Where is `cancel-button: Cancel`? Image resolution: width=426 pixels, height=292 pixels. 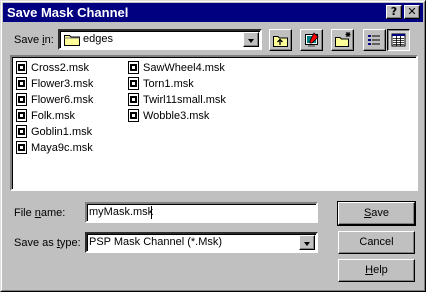
cancel-button: Cancel is located at coordinates (376, 242).